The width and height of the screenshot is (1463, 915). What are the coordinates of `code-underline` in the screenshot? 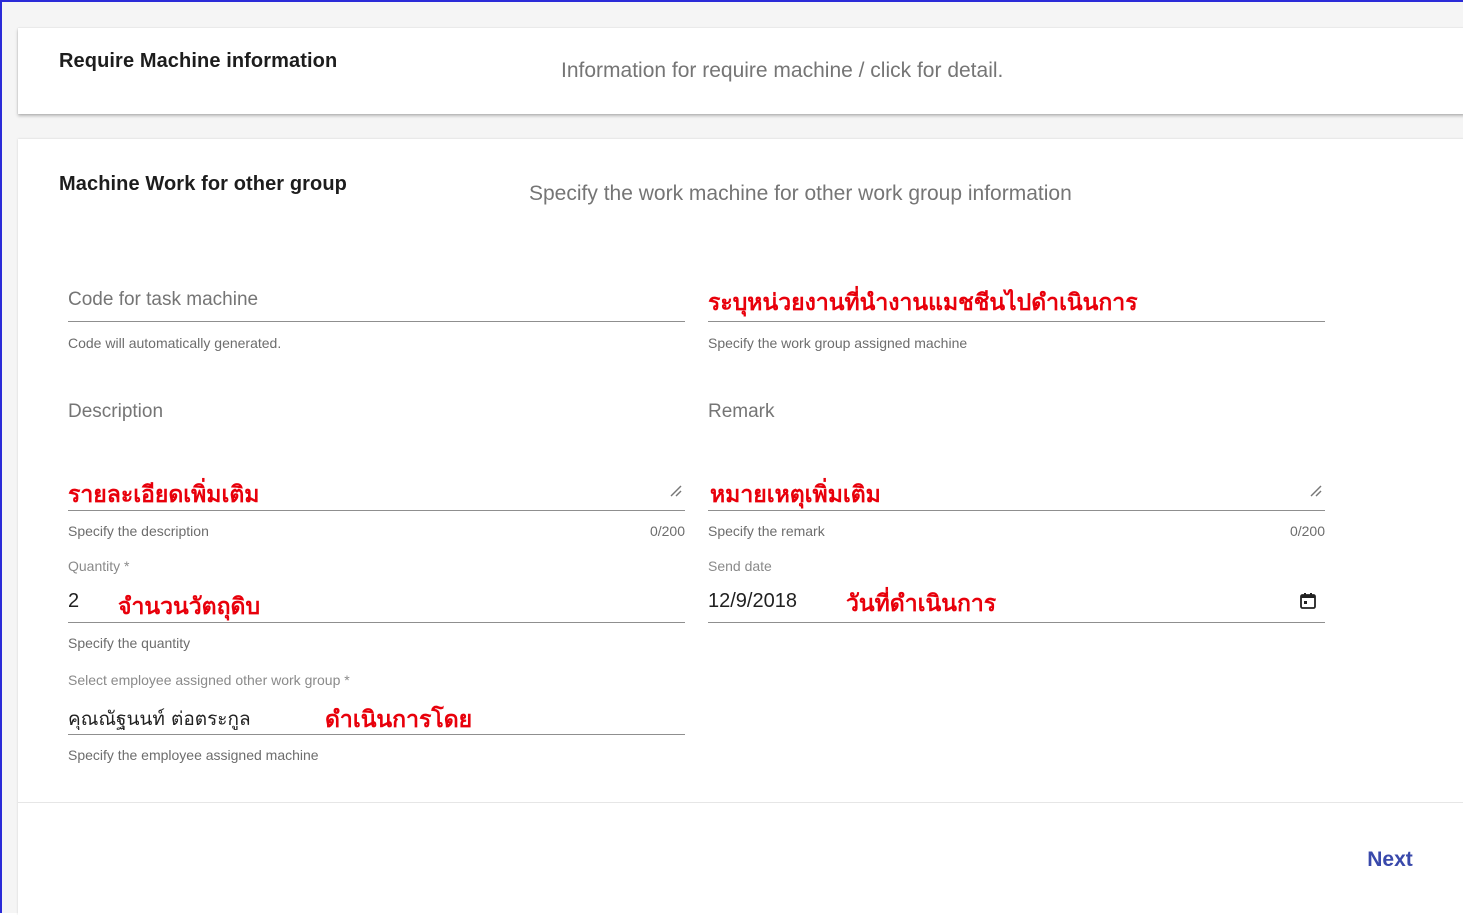 It's located at (376, 321).